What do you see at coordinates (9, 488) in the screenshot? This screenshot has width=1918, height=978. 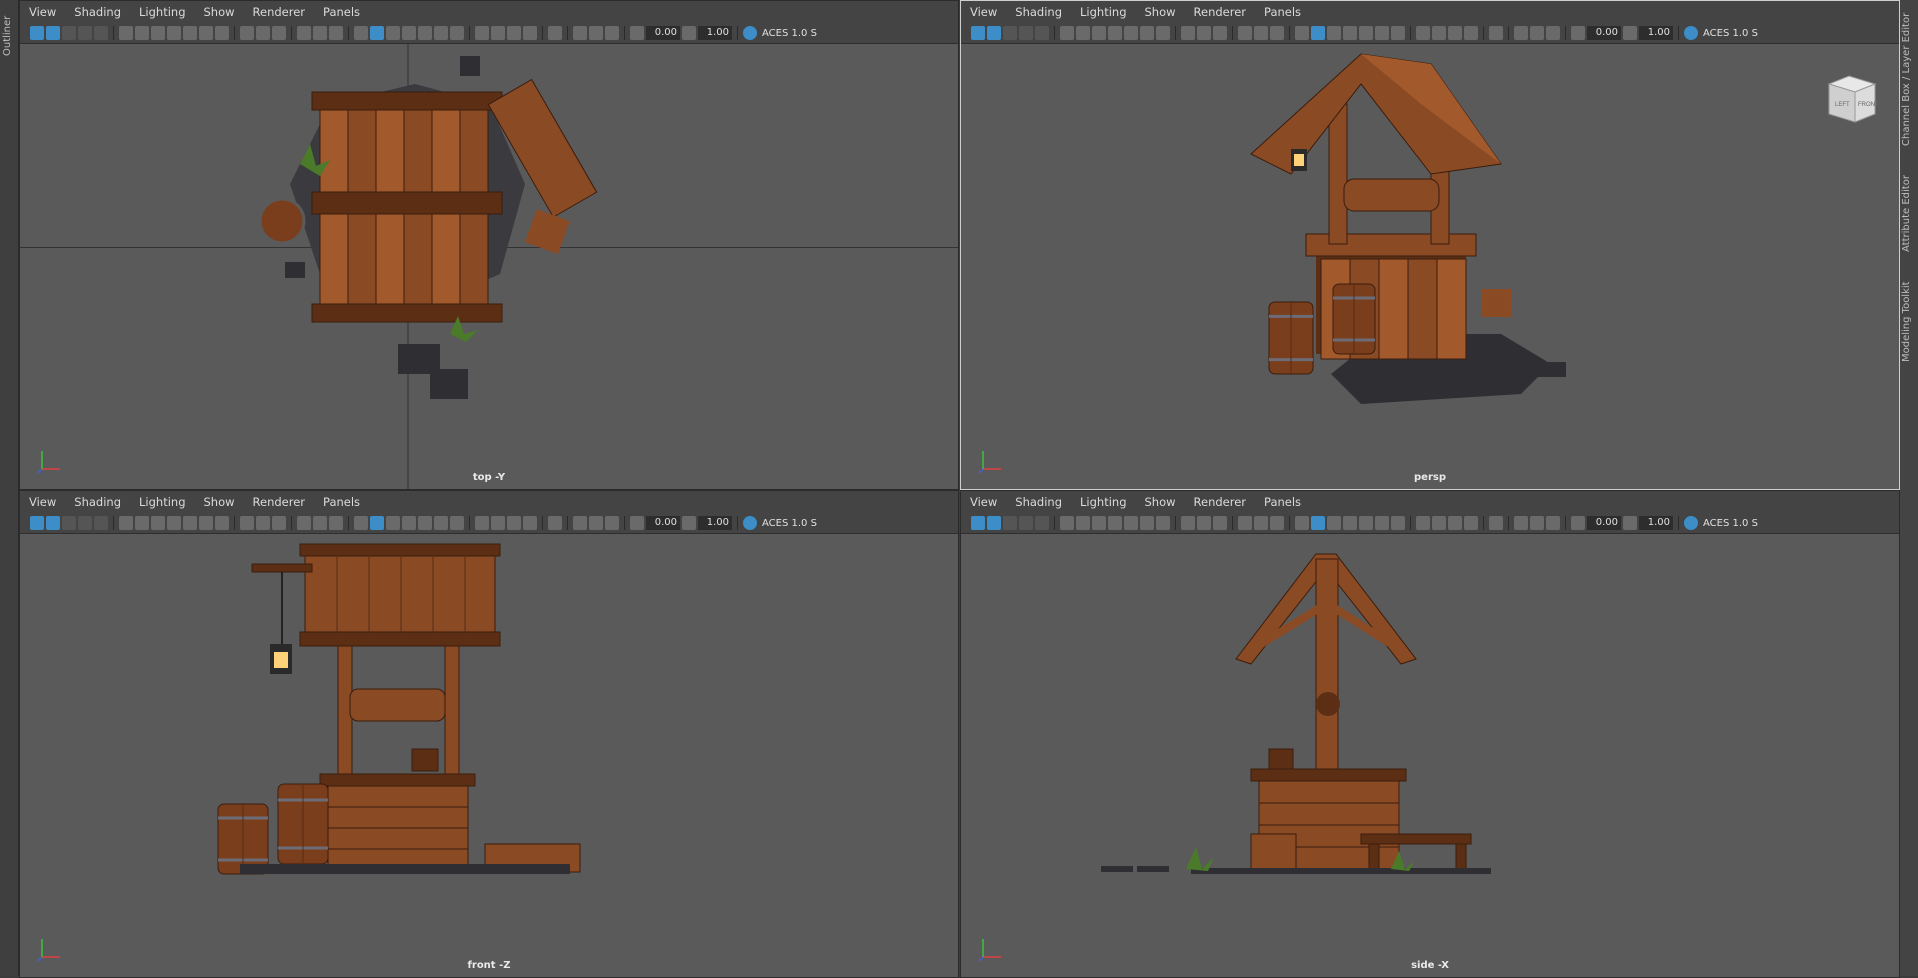 I see `outliner-strip: Outliner` at bounding box center [9, 488].